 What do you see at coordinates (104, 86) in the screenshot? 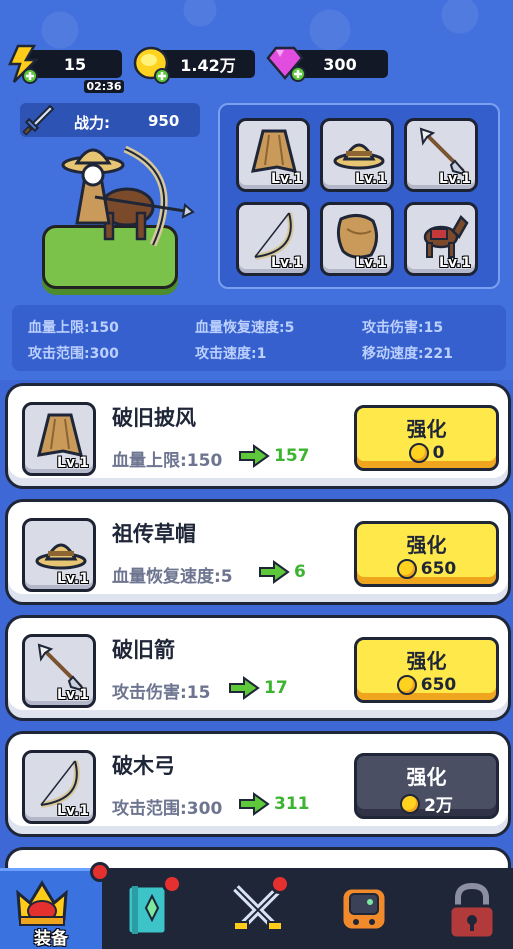
I see `energy-timer: 02:36` at bounding box center [104, 86].